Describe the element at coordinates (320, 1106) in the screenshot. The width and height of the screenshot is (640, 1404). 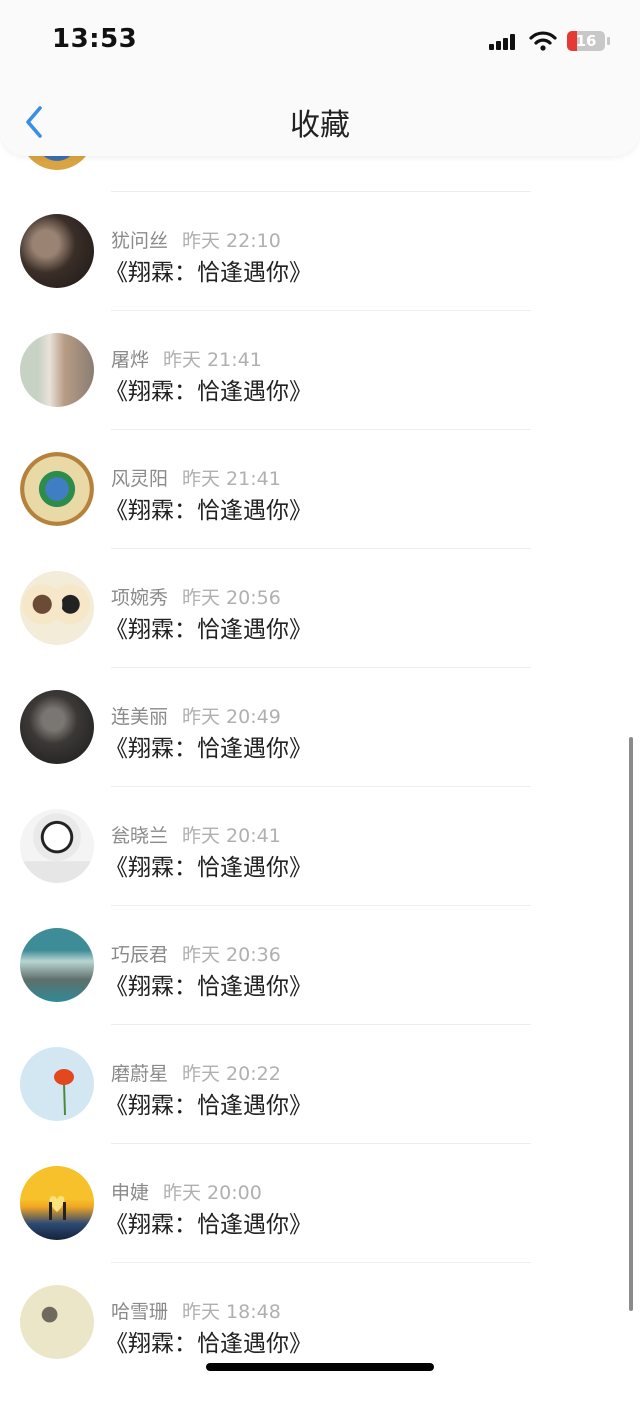
I see `list-item: 磨蔚星 昨天 20:22 《翔霖：恰逢遇你》` at that location.